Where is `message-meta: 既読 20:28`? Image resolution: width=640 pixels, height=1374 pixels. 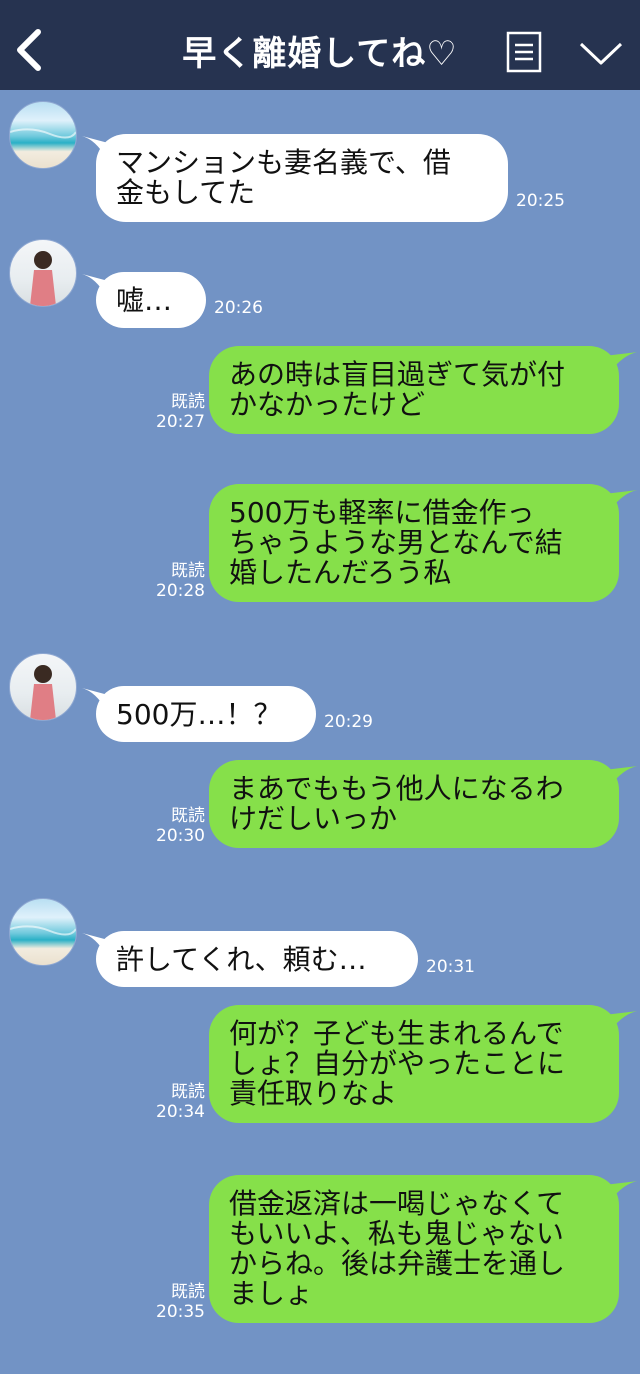 message-meta: 既読 20:28 is located at coordinates (177, 581).